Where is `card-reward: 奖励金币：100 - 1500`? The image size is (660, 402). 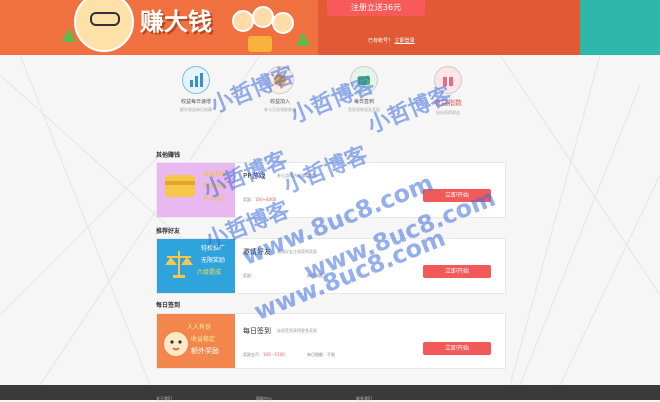 card-reward: 奖励金币：100 - 1500 is located at coordinates (264, 355).